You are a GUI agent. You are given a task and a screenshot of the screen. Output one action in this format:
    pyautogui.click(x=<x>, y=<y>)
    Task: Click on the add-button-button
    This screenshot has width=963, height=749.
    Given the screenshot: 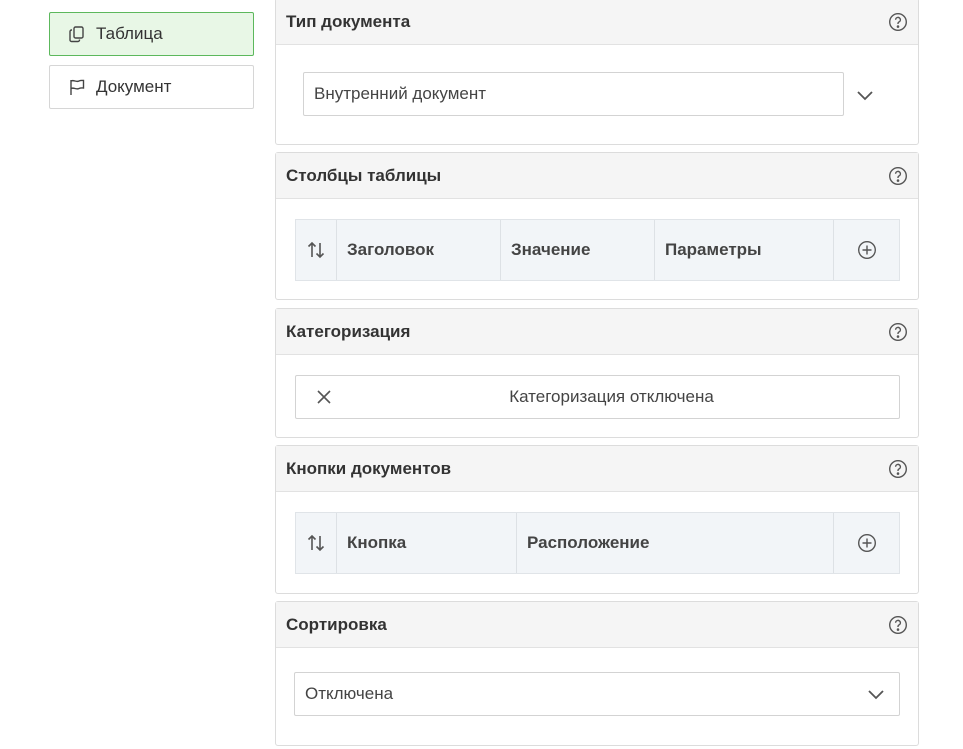 What is the action you would take?
    pyautogui.click(x=866, y=543)
    